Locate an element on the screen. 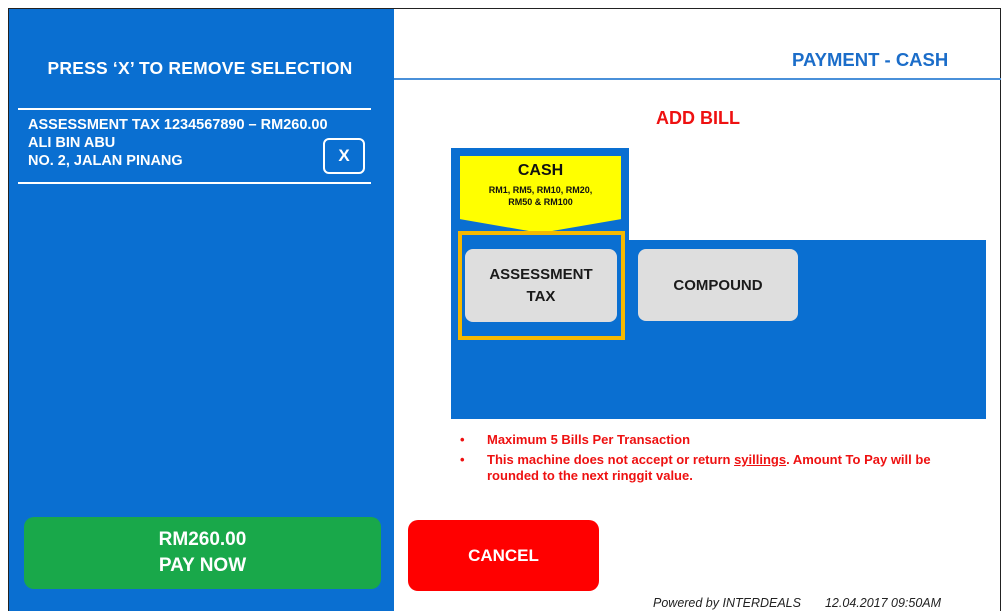  tab-cash-denominations-line1: RM1, RM5, RM10, RM20, is located at coordinates (540, 190).